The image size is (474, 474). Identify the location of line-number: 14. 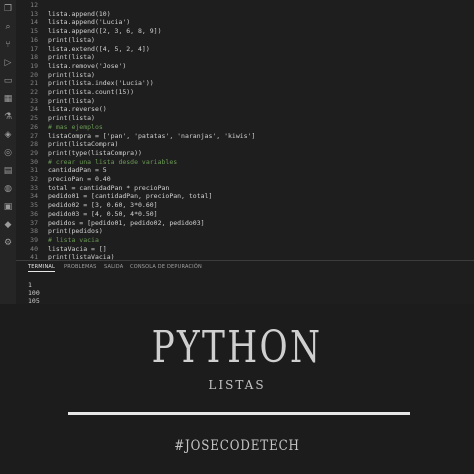
(34, 22).